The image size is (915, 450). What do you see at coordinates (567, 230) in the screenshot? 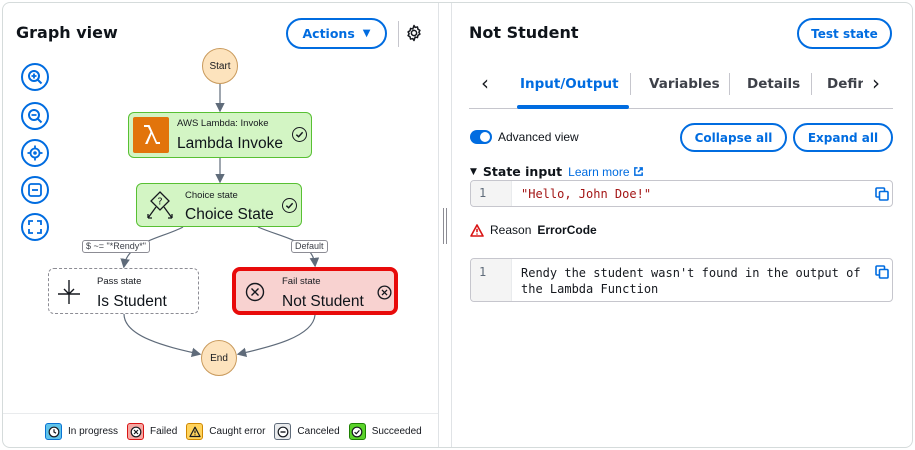
I see `error-code: ErrorCode` at bounding box center [567, 230].